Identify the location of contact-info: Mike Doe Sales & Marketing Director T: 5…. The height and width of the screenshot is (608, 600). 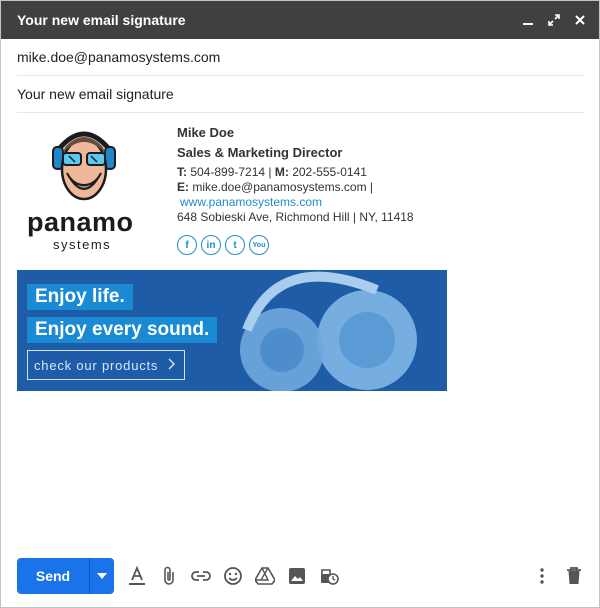
(295, 190).